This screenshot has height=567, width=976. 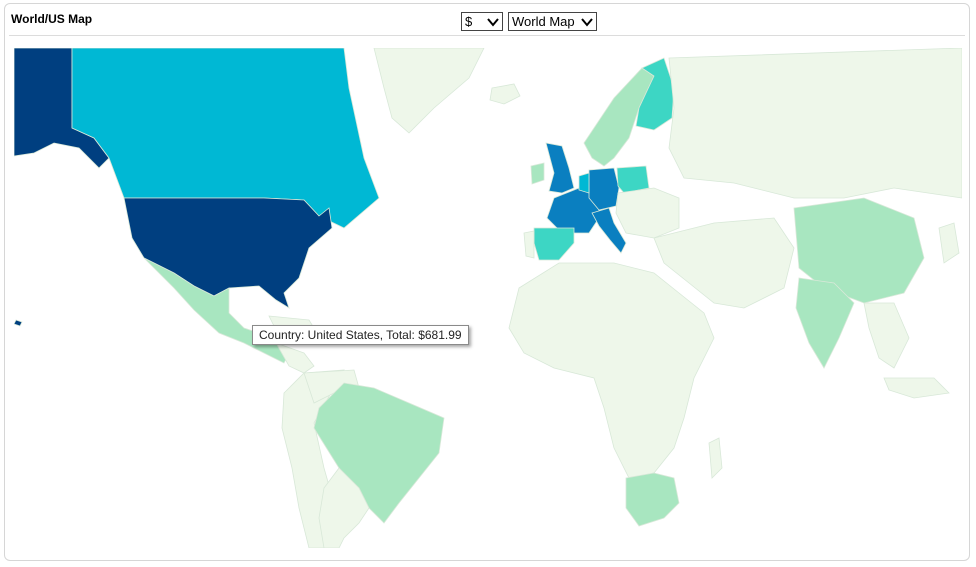 What do you see at coordinates (584, 183) in the screenshot?
I see `country-benelux` at bounding box center [584, 183].